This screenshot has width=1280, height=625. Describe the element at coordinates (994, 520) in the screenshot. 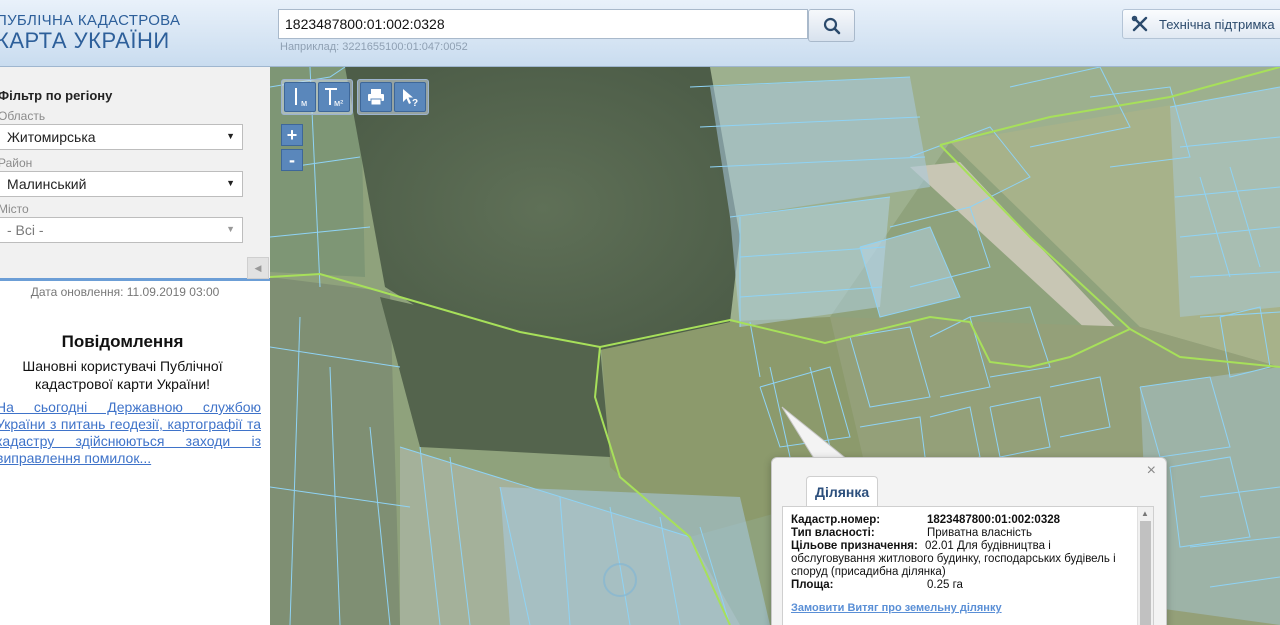

I see `cadastral-value: 1823487800:01:002:0328` at that location.